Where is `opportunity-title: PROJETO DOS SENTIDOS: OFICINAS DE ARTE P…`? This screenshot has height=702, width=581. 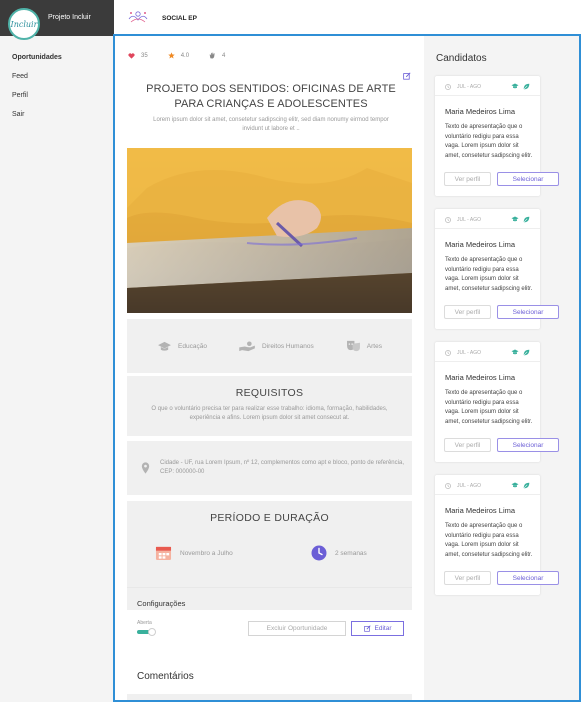
opportunity-title: PROJETO DOS SENTIDOS: OFICINAS DE ARTE P… is located at coordinates (271, 96).